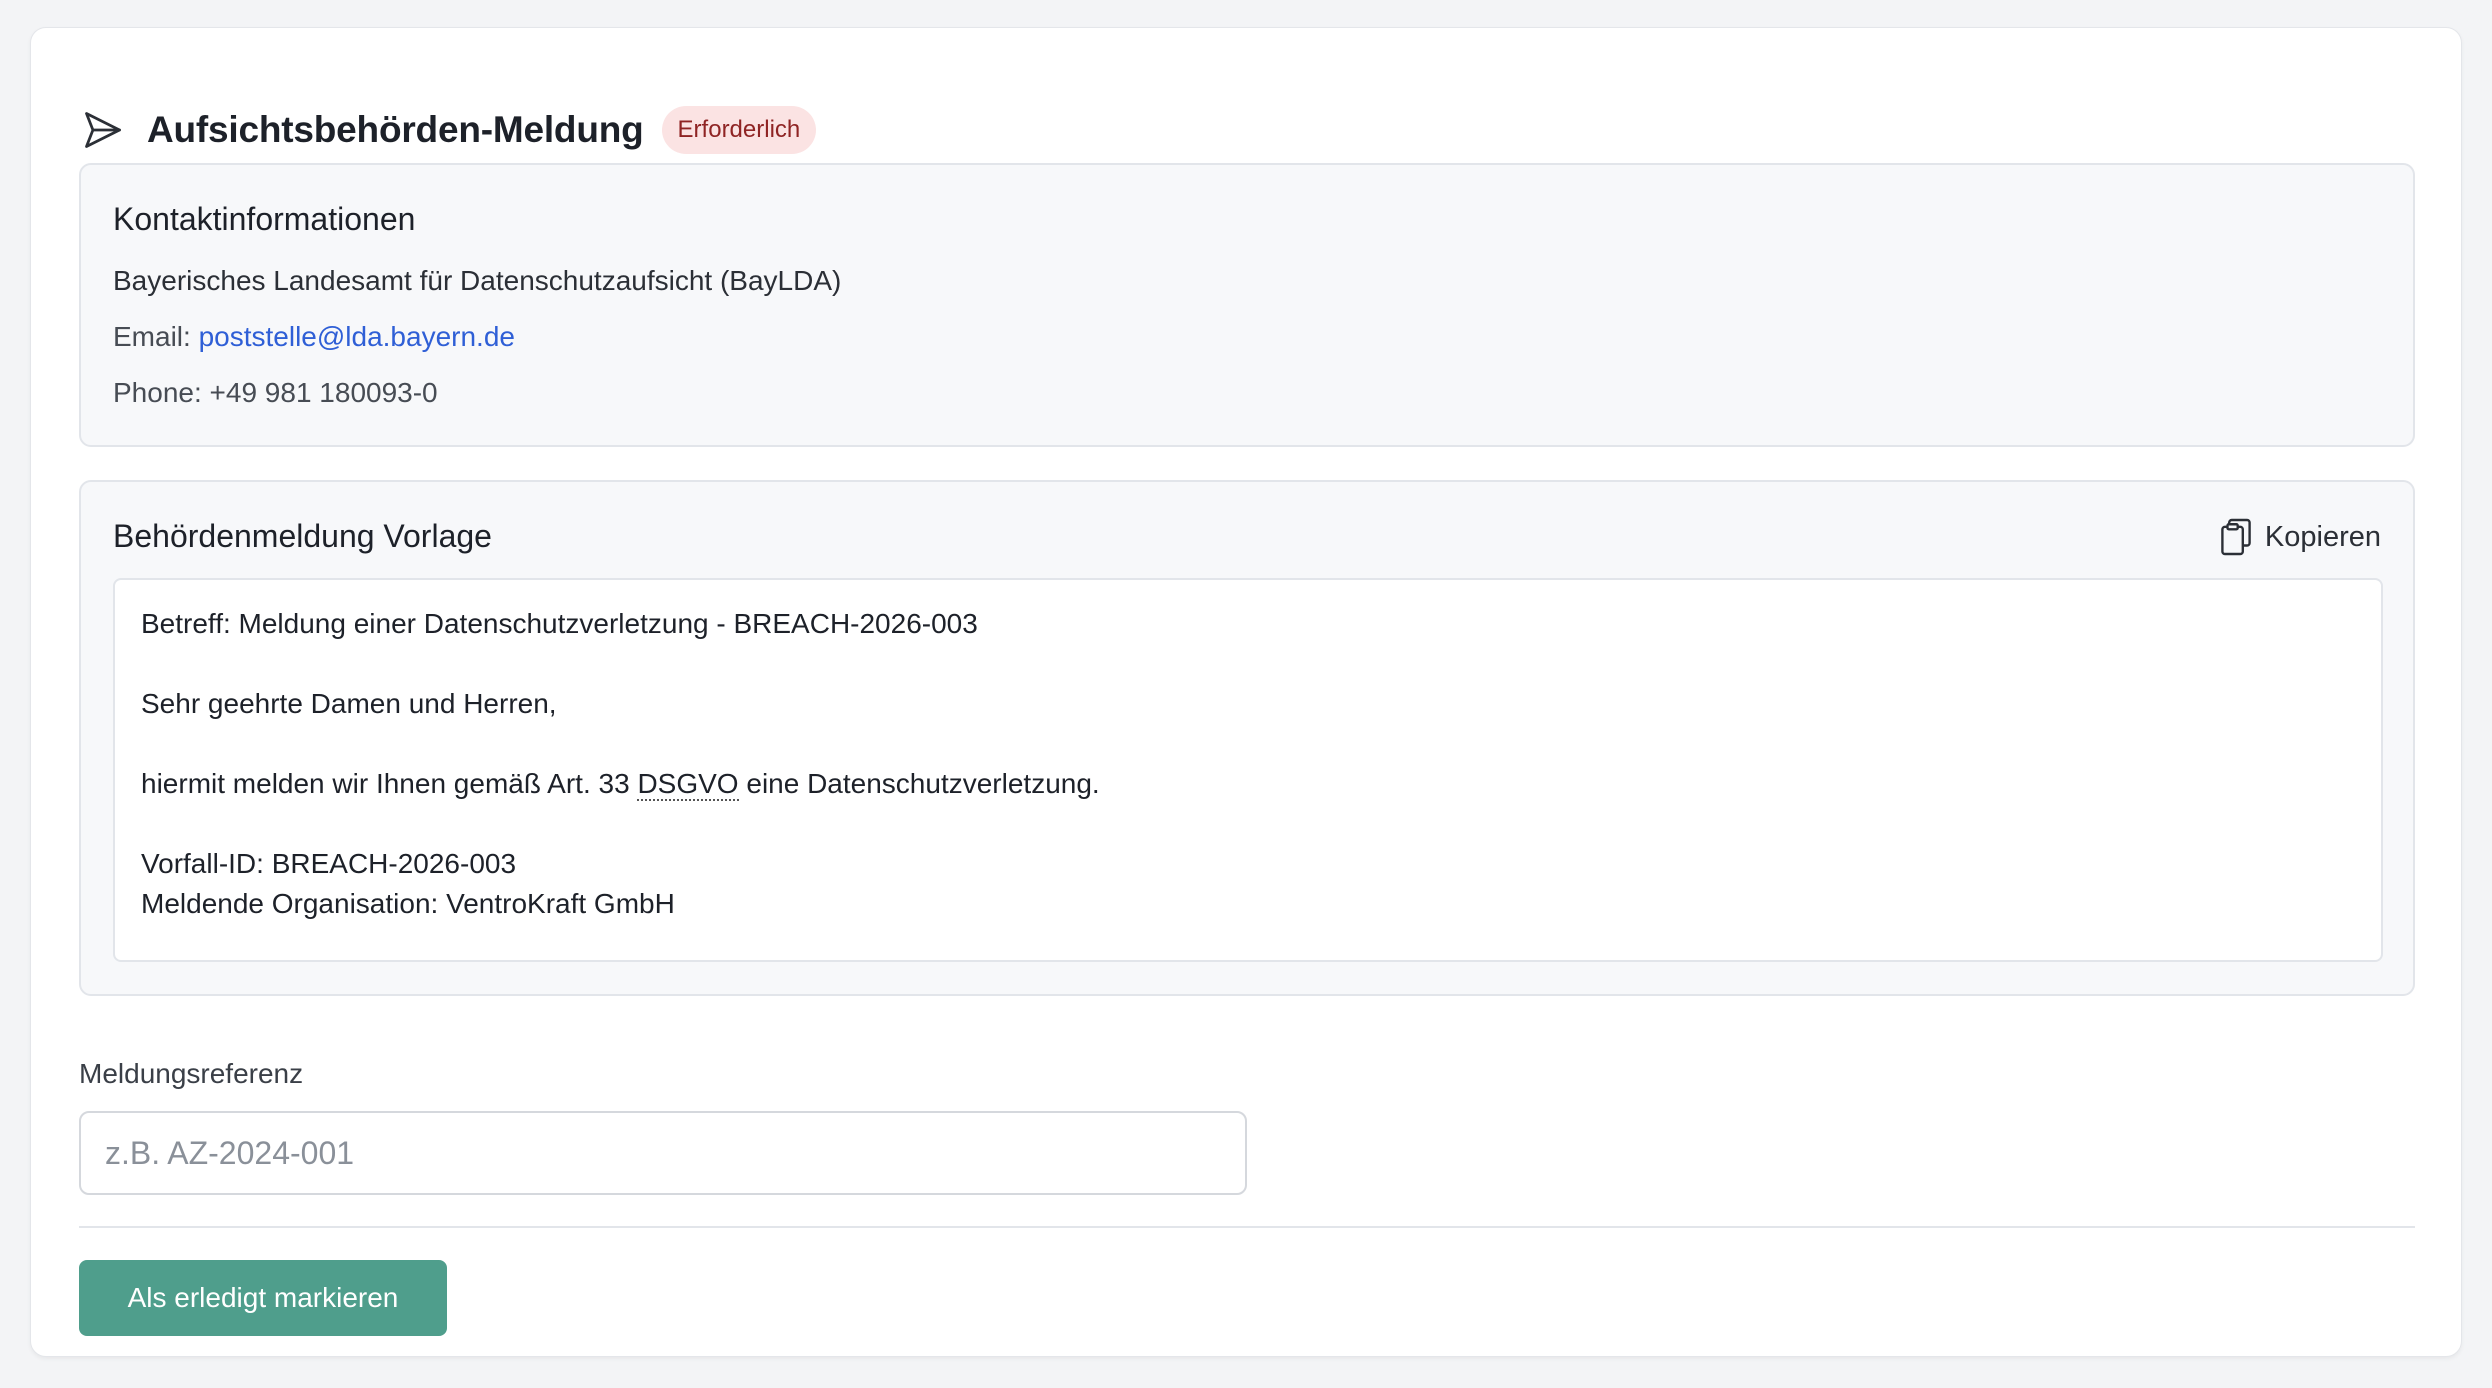  What do you see at coordinates (302, 536) in the screenshot?
I see `template-heading: Behördenmeldung Vorlage` at bounding box center [302, 536].